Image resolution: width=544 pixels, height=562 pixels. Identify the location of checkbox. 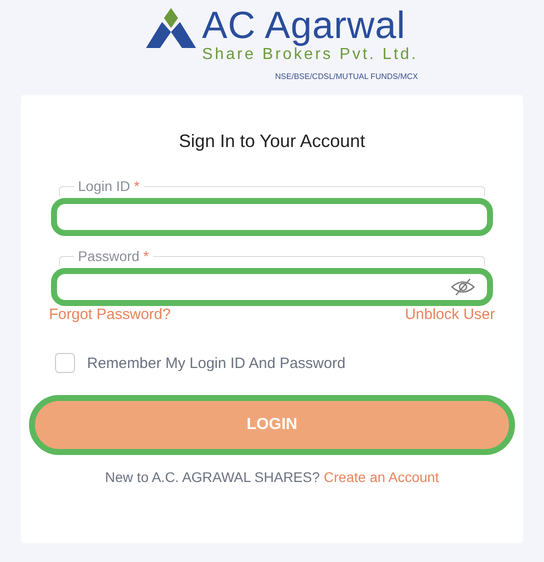
(65, 363).